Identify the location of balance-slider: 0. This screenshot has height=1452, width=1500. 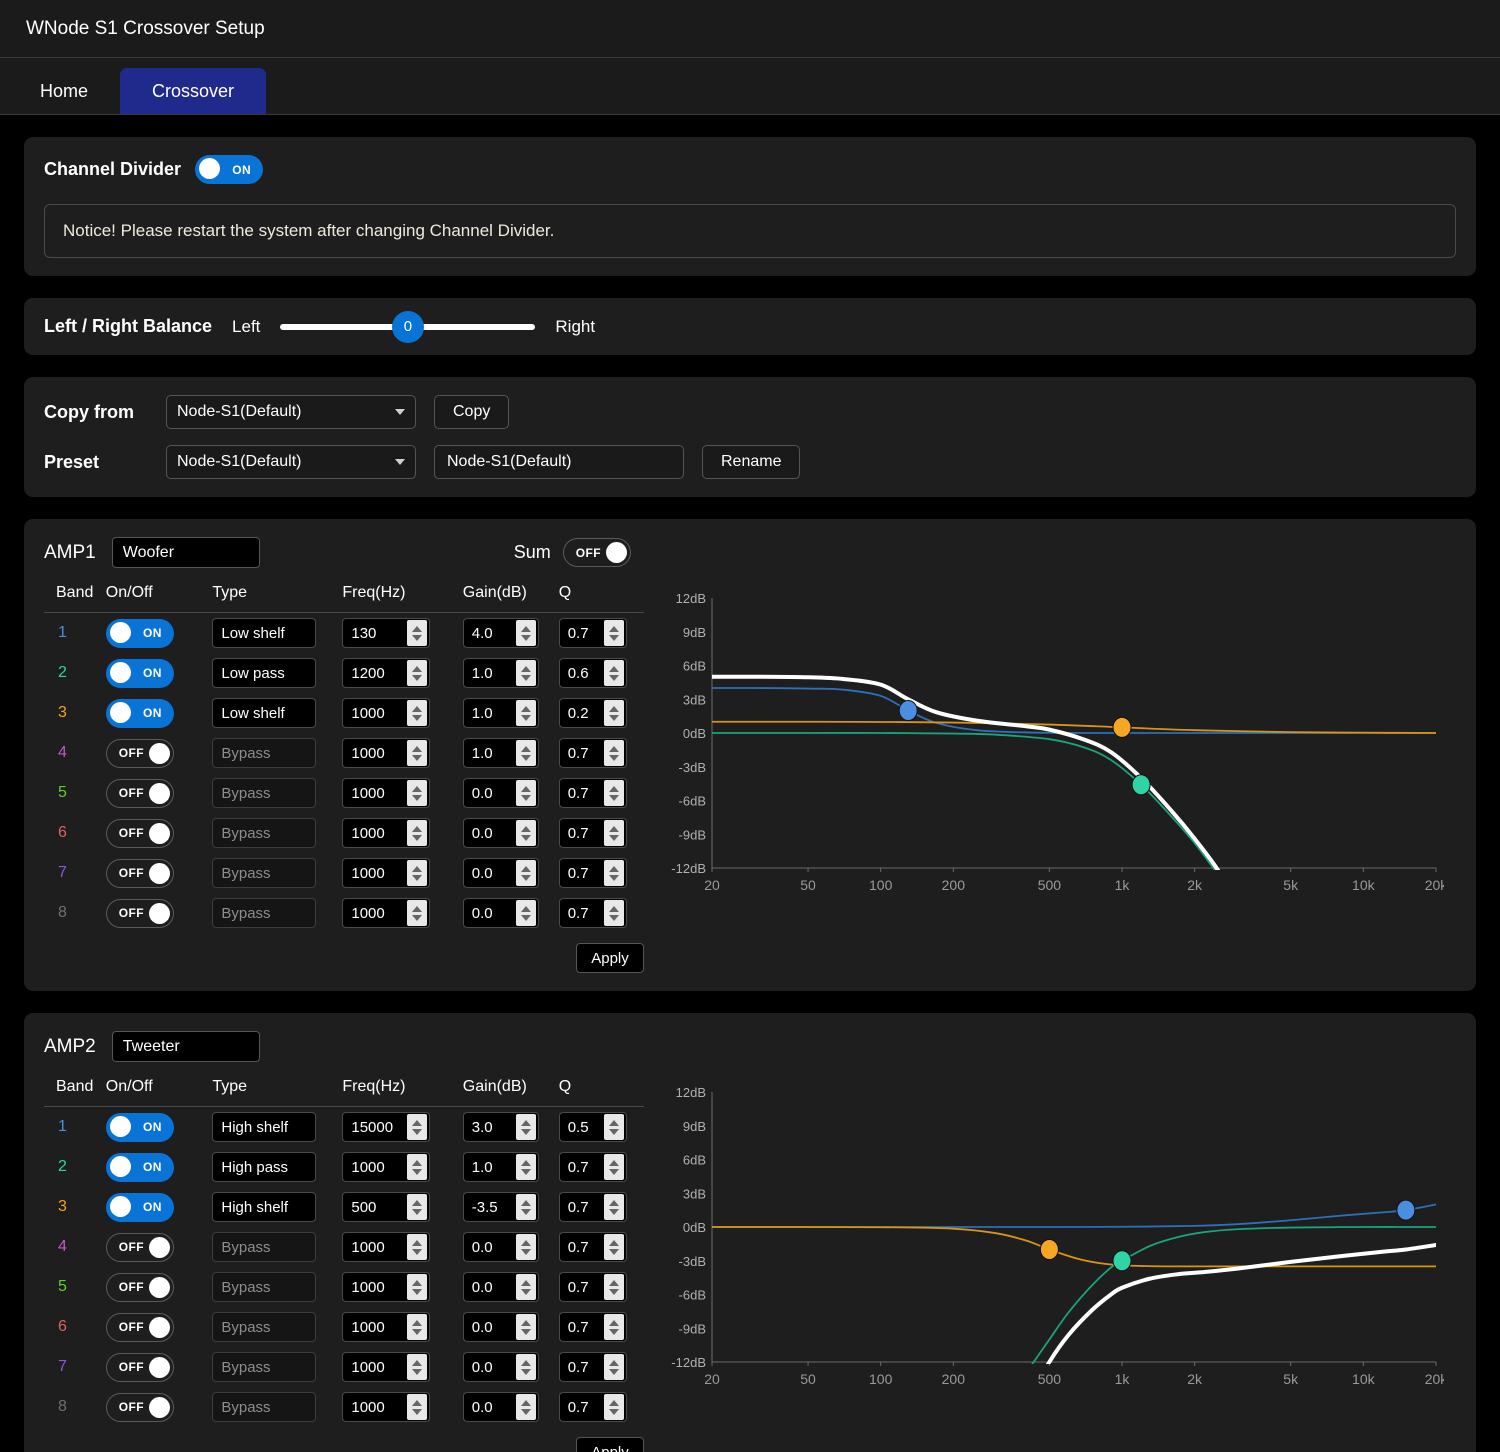
(408, 326).